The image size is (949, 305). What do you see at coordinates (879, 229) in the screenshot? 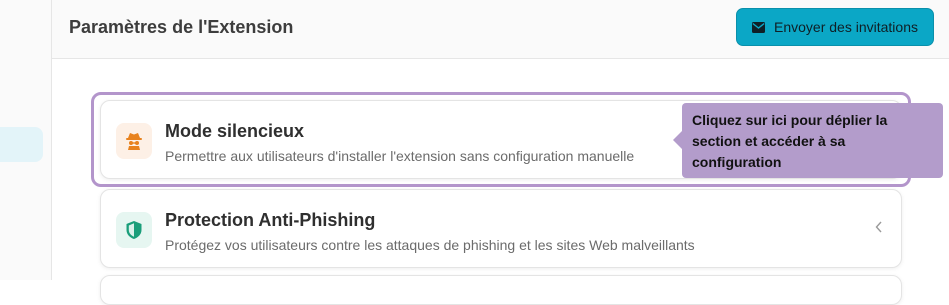
I see `chevron-left-icon` at bounding box center [879, 229].